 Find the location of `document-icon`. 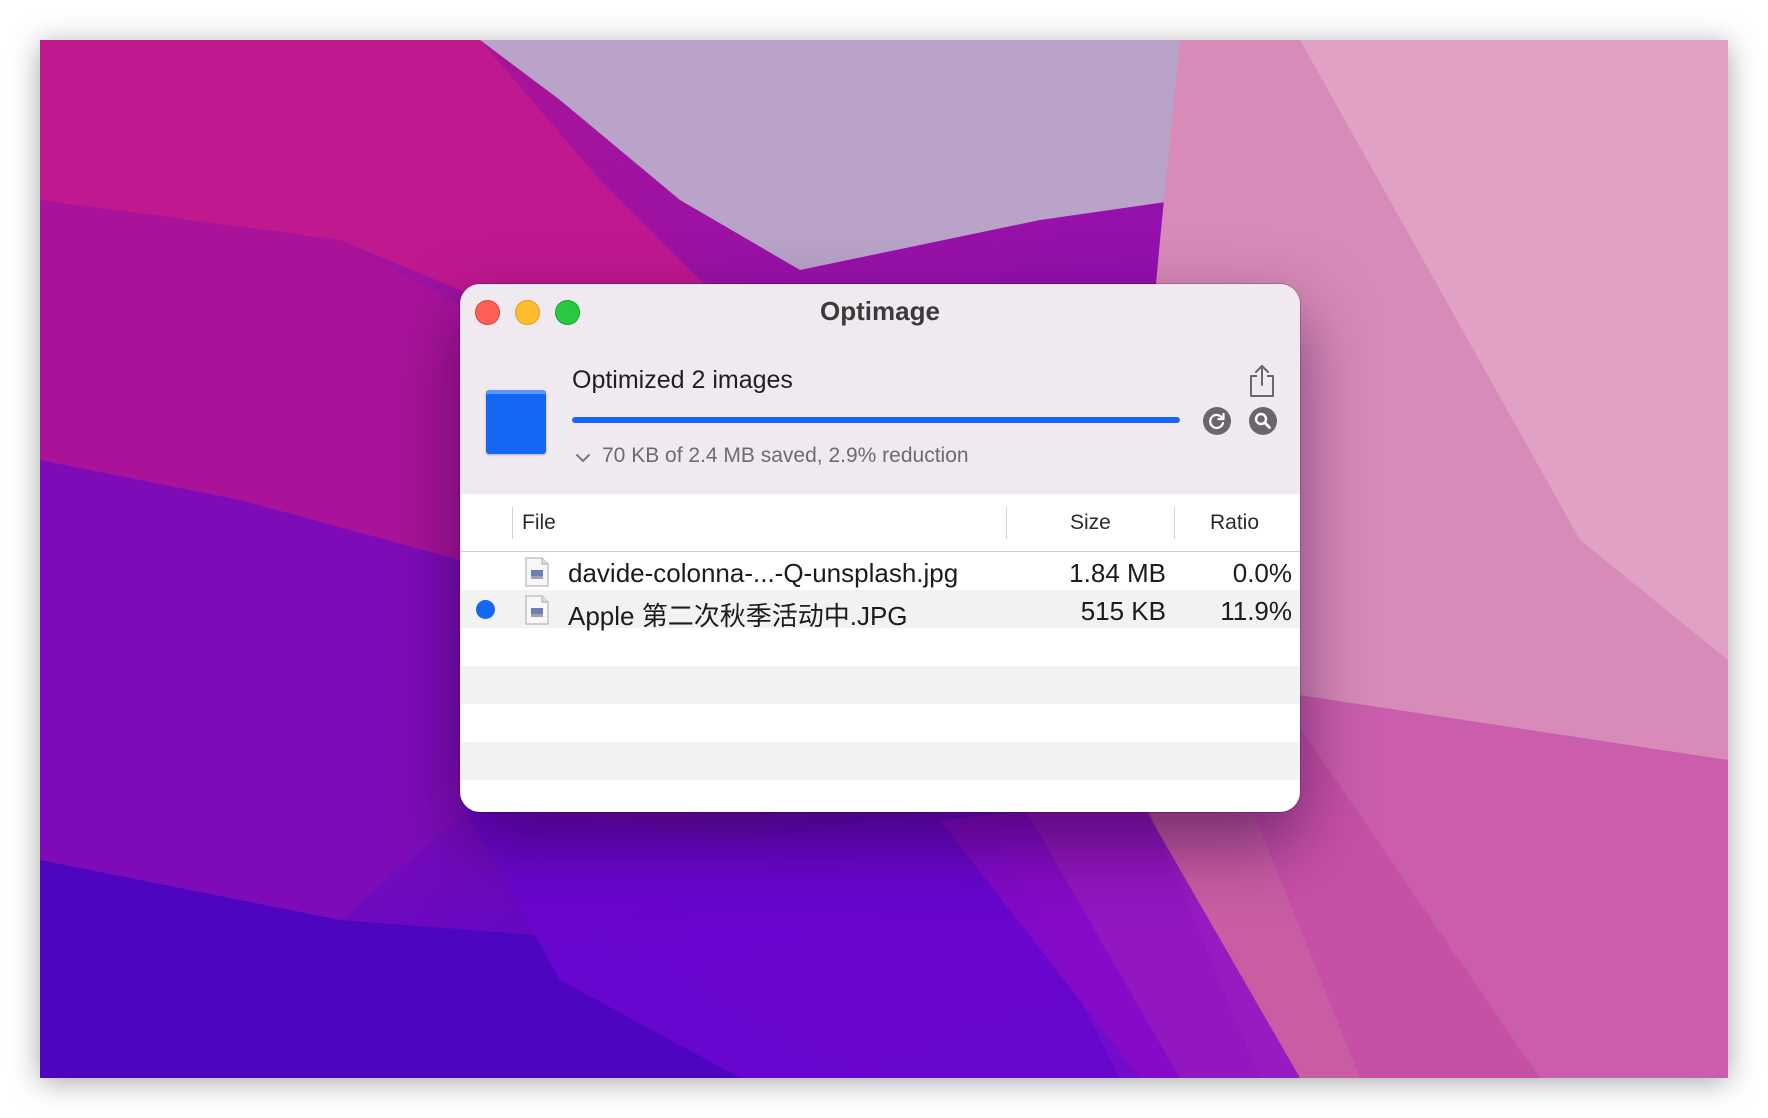

document-icon is located at coordinates (516, 422).